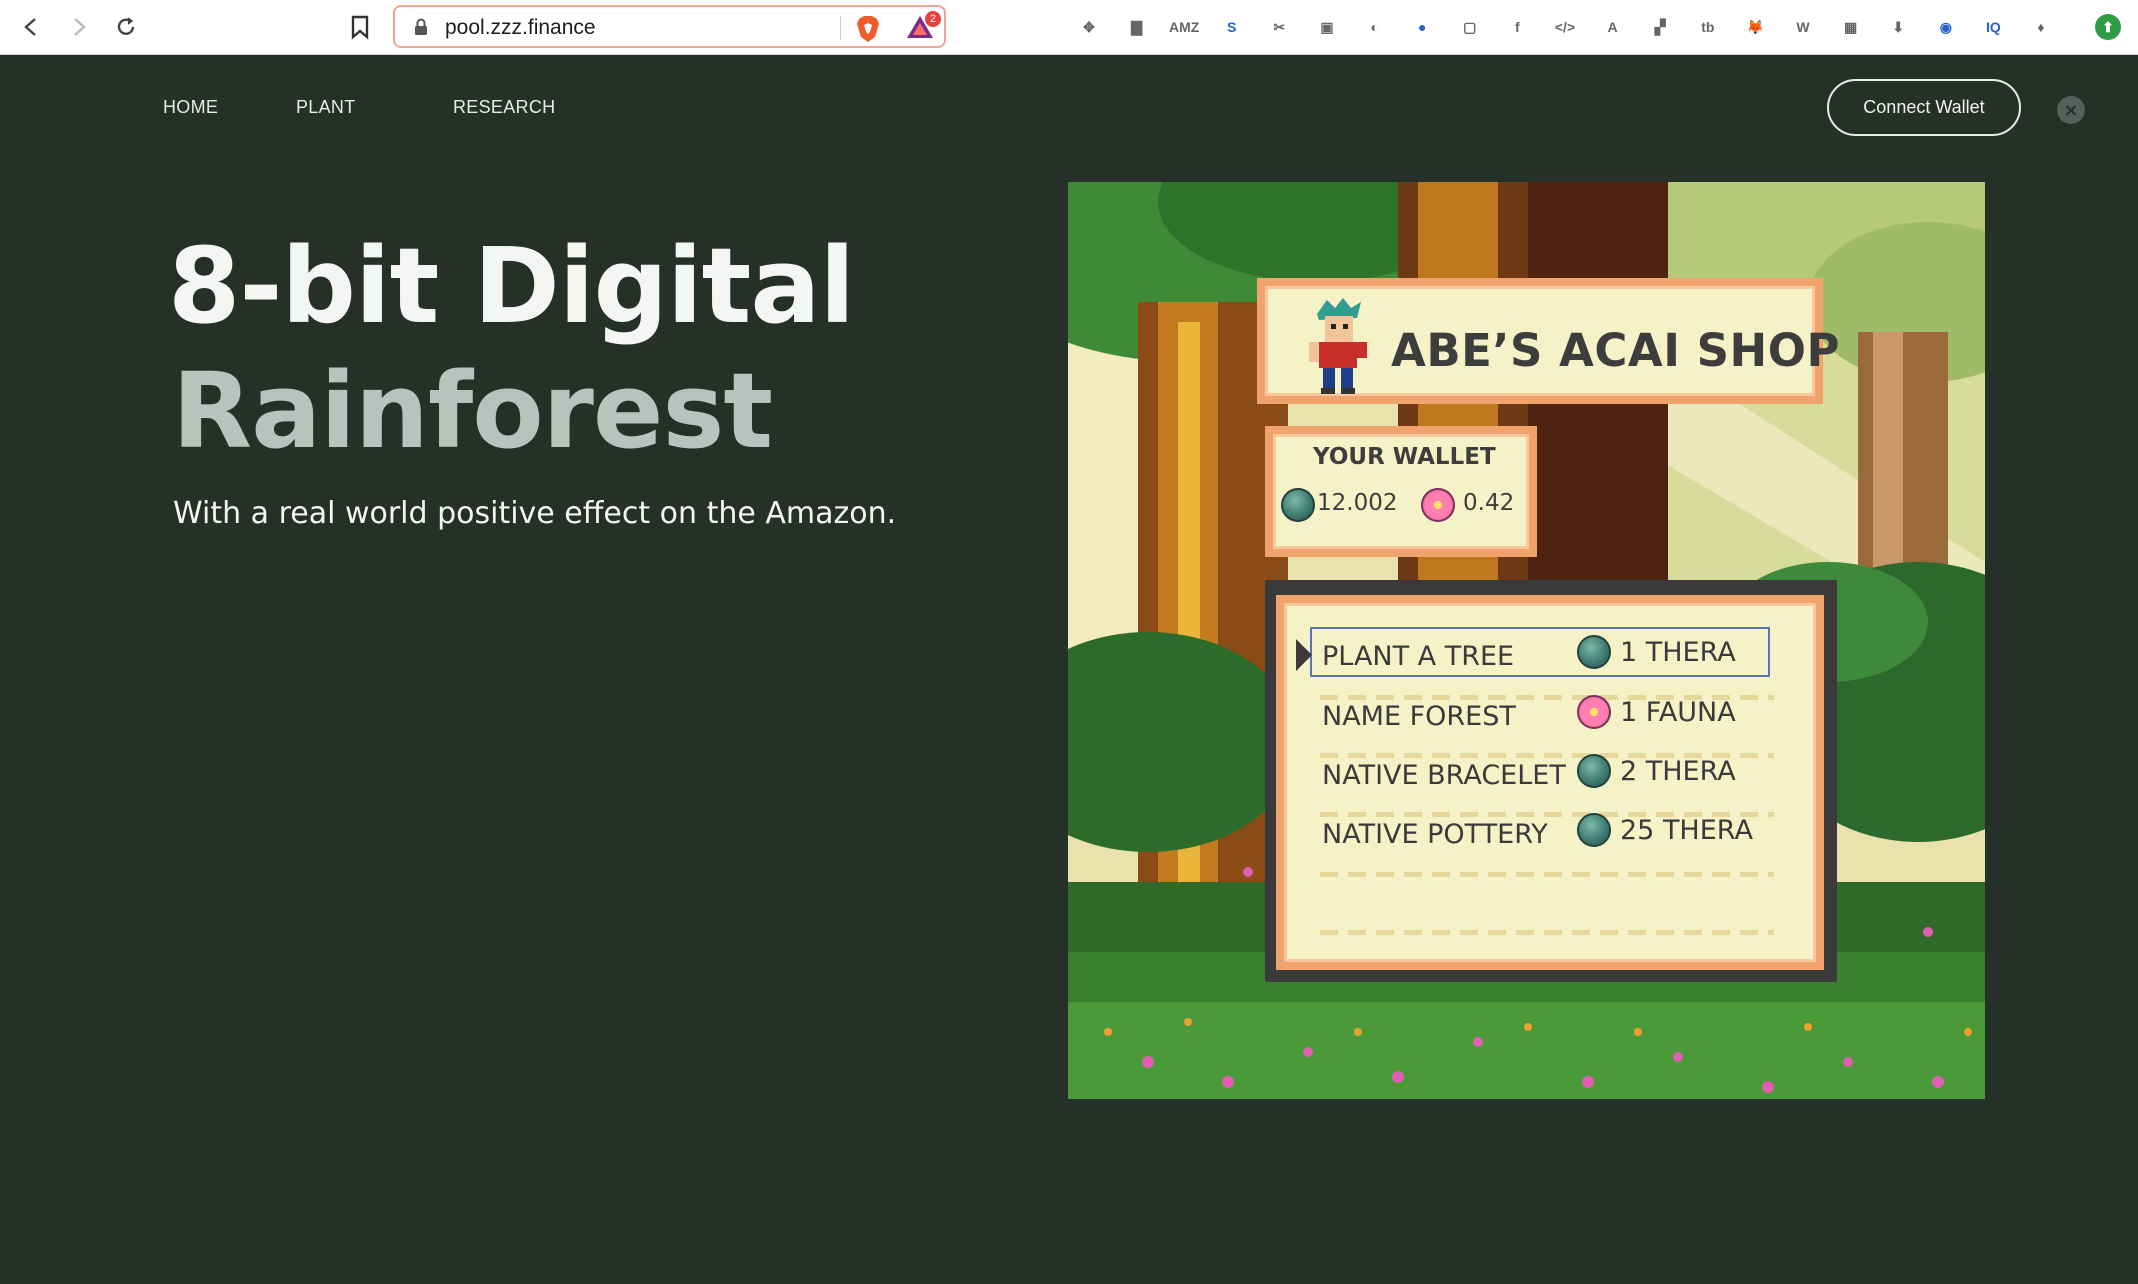 The width and height of the screenshot is (2138, 1284). I want to click on hero-title-line1: 8-bit Digital, so click(511, 286).